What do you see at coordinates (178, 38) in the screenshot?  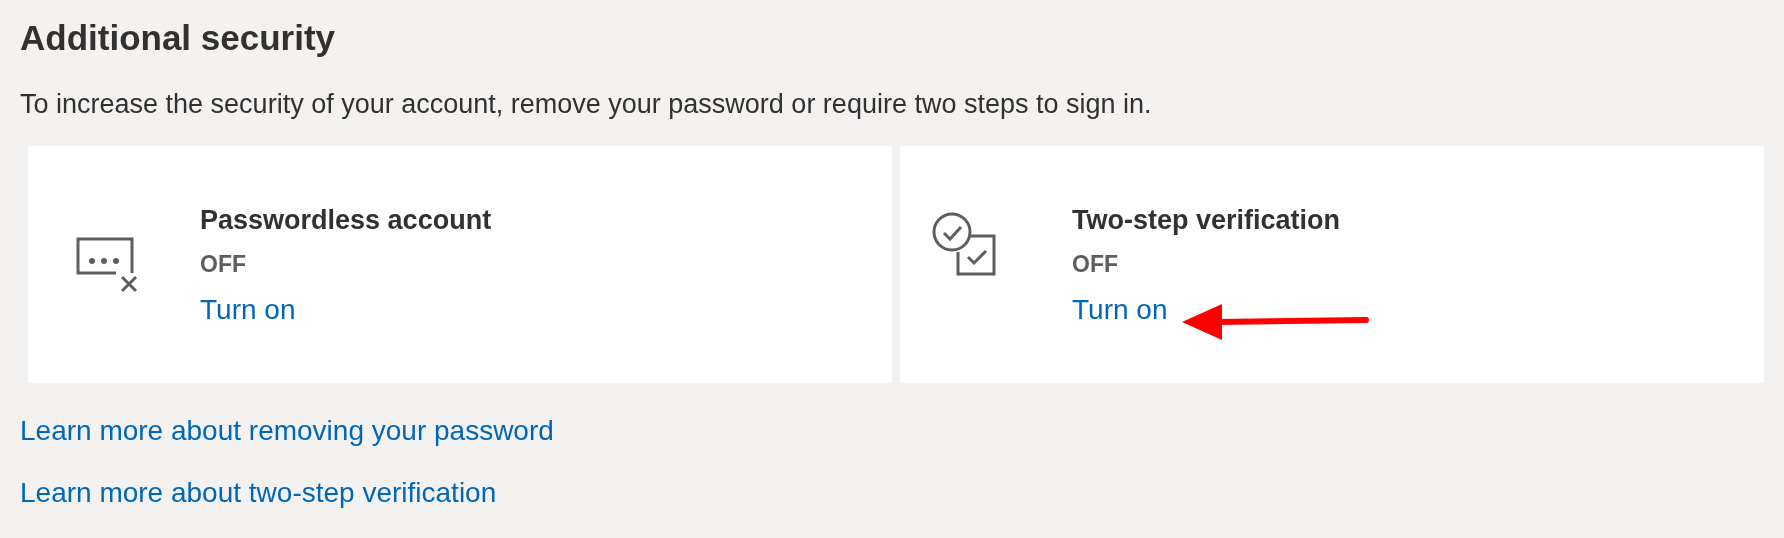 I see `section-heading: Additional security` at bounding box center [178, 38].